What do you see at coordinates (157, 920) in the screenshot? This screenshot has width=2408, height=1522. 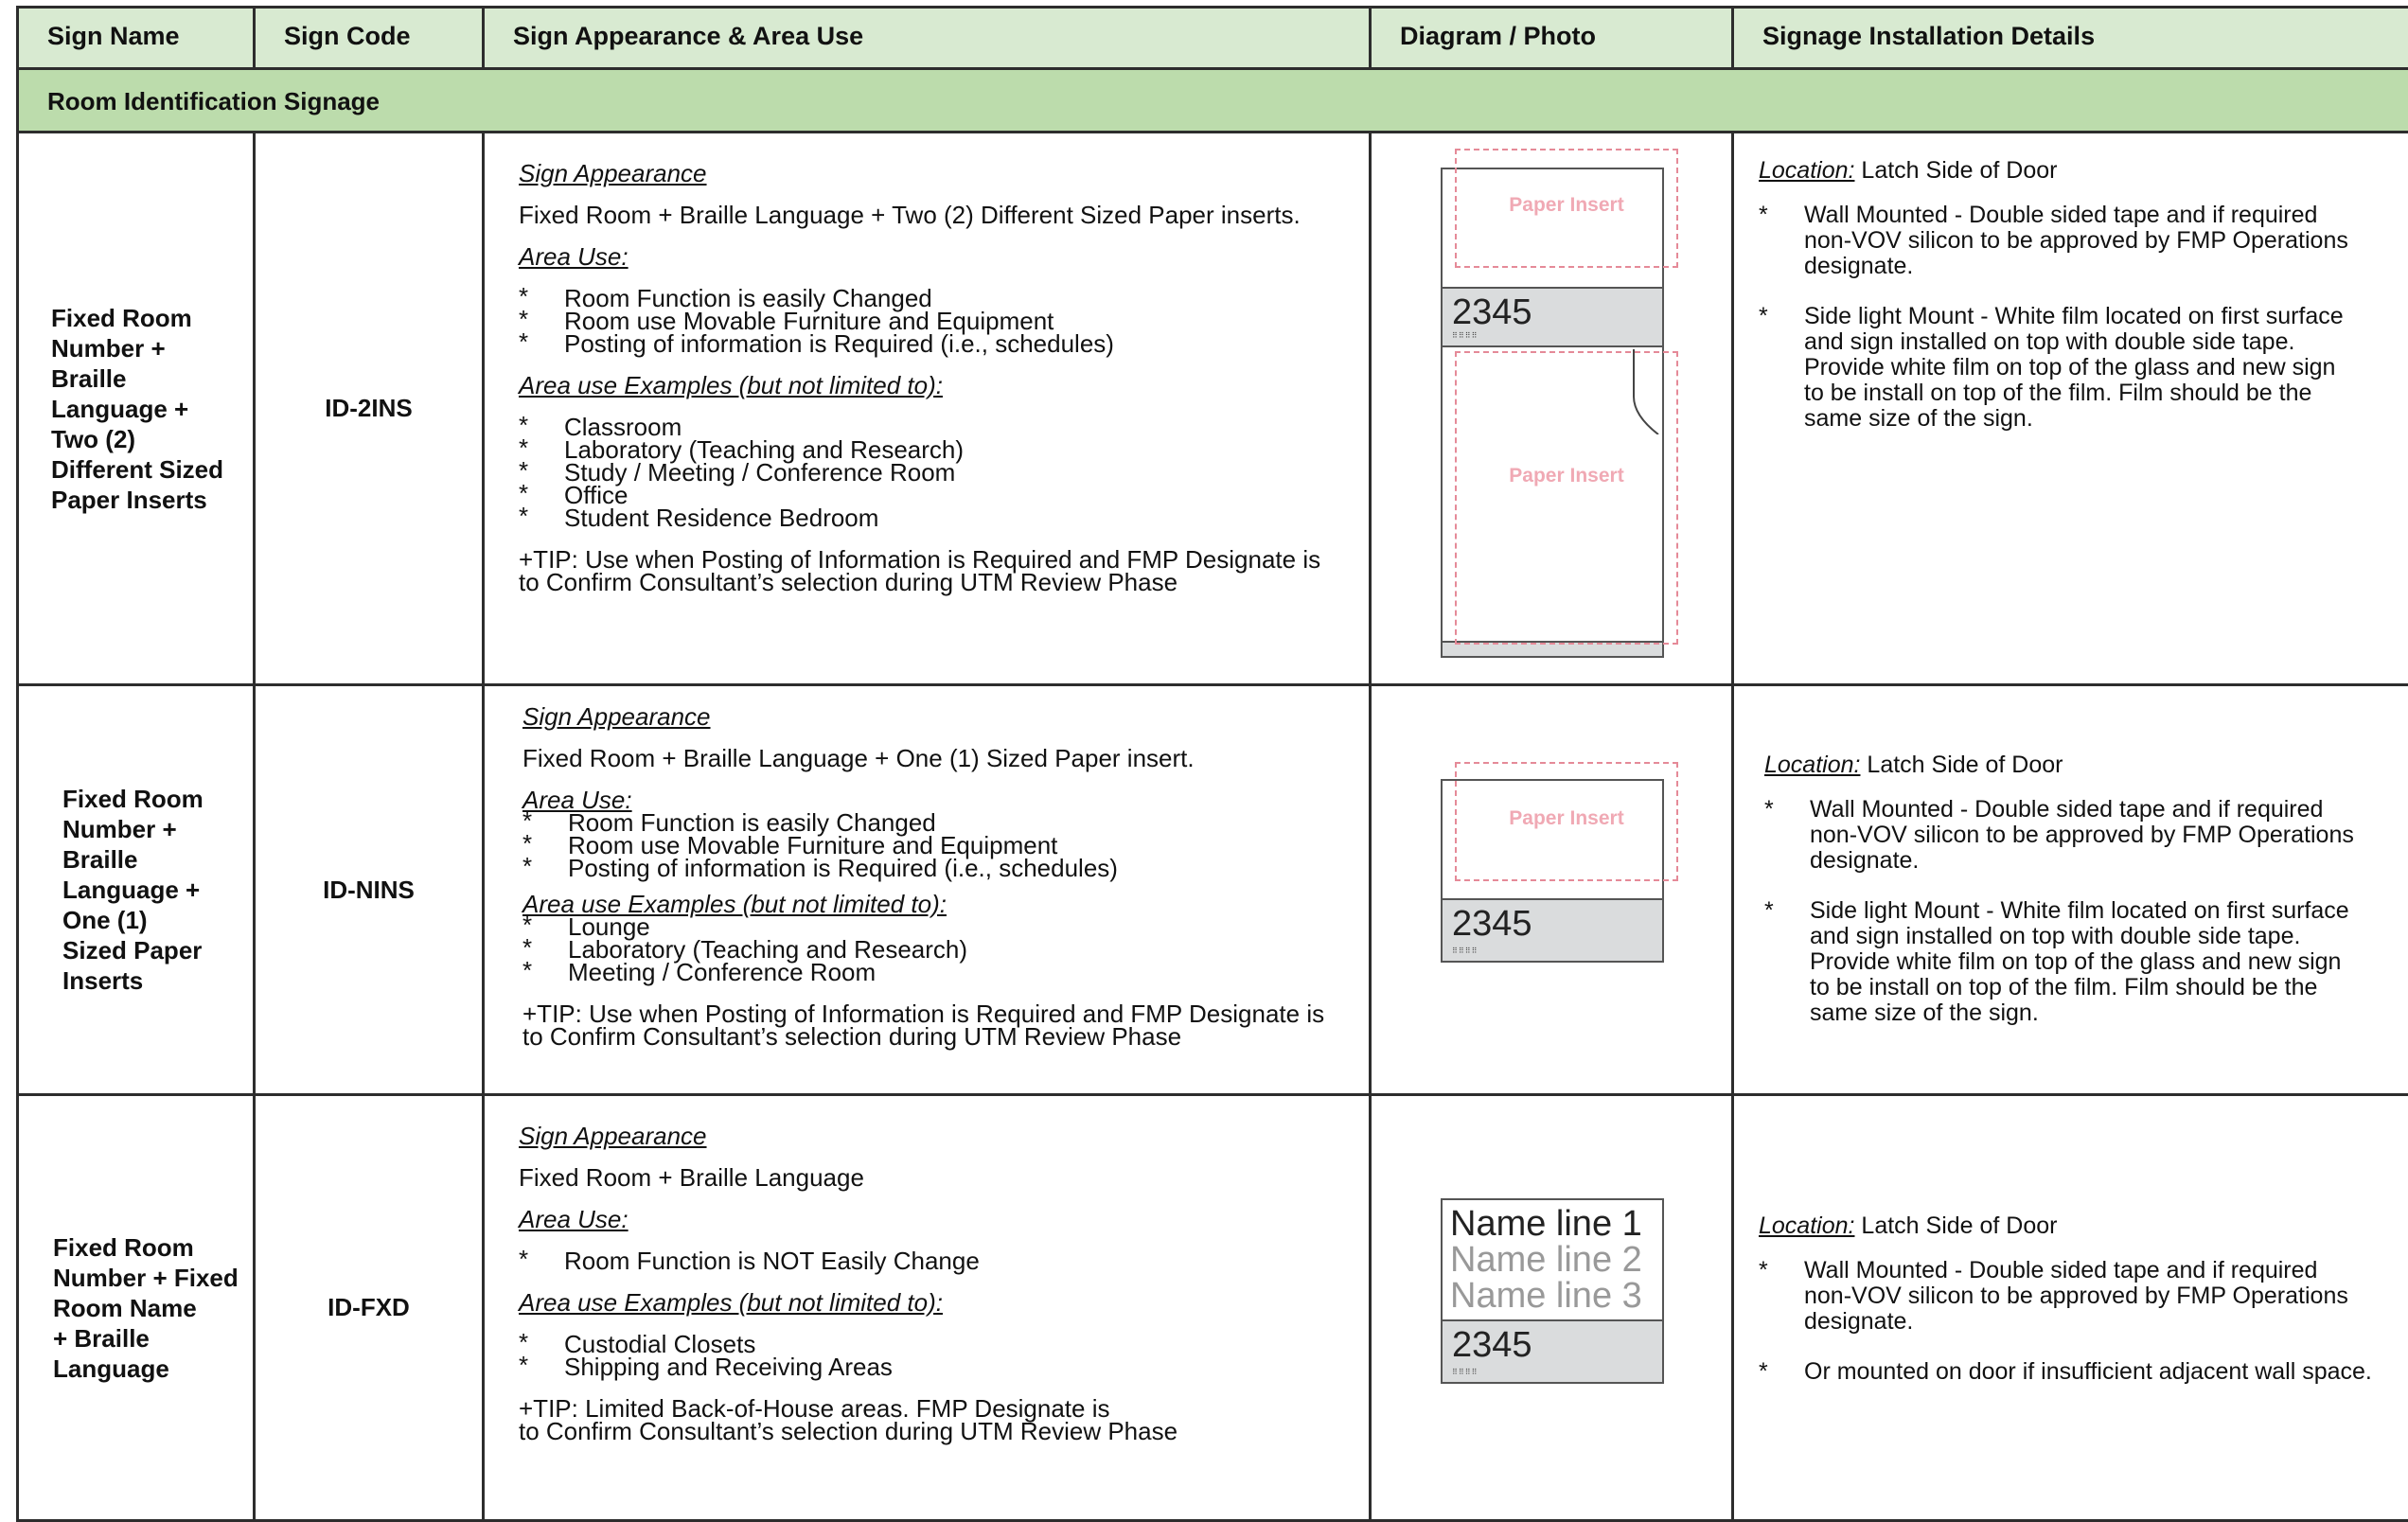 I see `sign-name-line: One (1)` at bounding box center [157, 920].